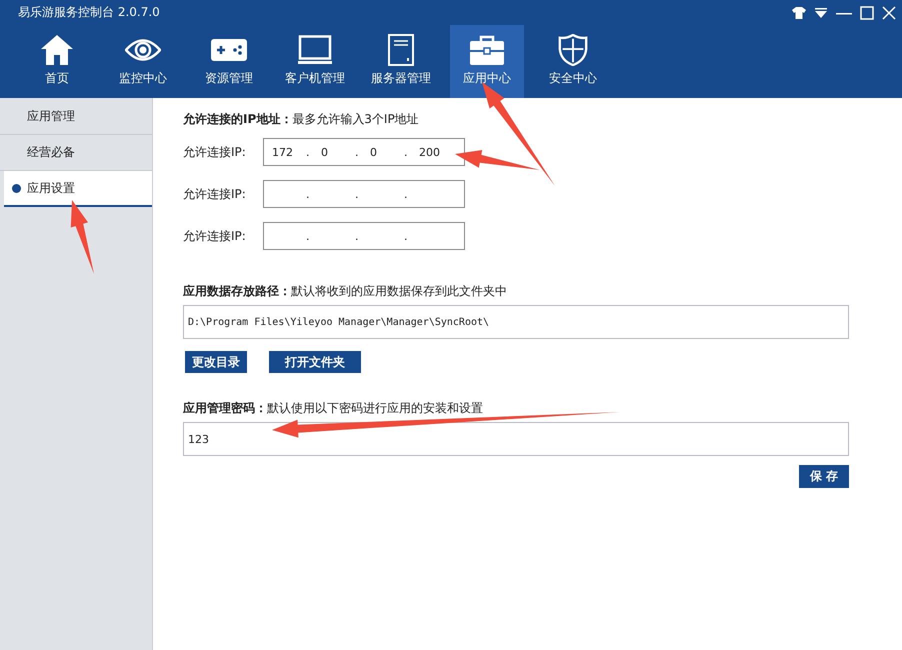 This screenshot has height=650, width=902. Describe the element at coordinates (573, 50) in the screenshot. I see `shield-icon` at that location.